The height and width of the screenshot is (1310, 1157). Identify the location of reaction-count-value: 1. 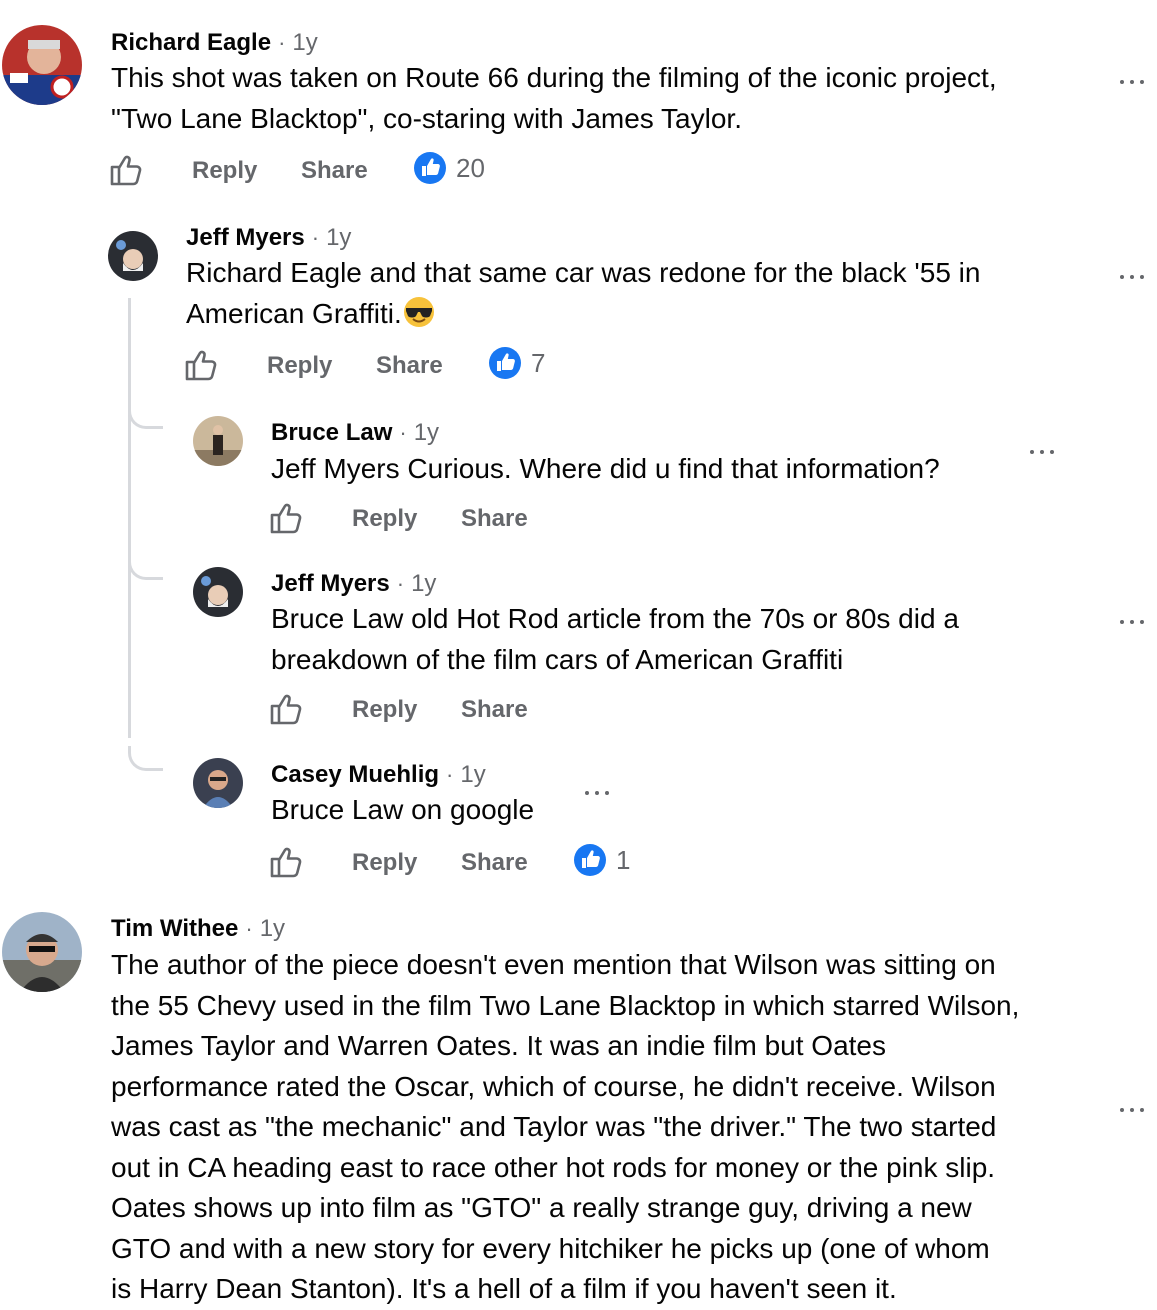
(623, 860).